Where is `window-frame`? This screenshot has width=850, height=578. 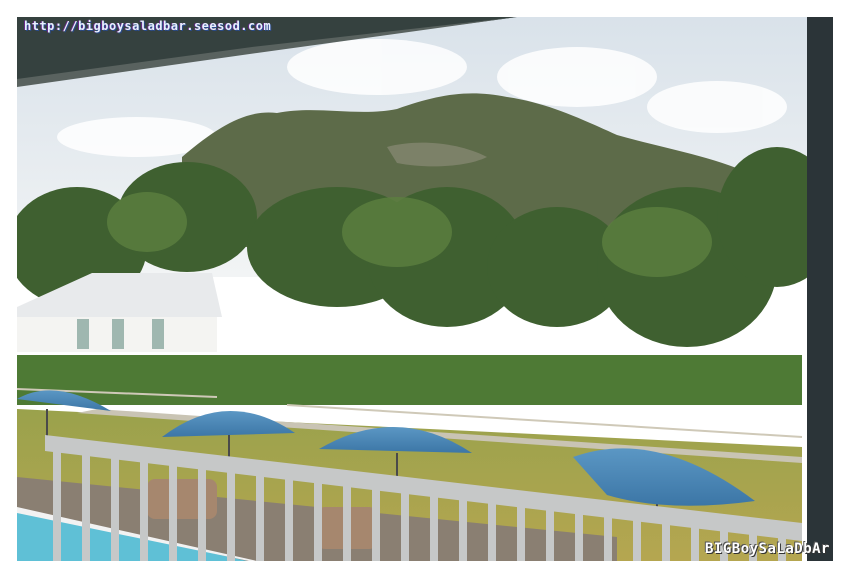 window-frame is located at coordinates (820, 289).